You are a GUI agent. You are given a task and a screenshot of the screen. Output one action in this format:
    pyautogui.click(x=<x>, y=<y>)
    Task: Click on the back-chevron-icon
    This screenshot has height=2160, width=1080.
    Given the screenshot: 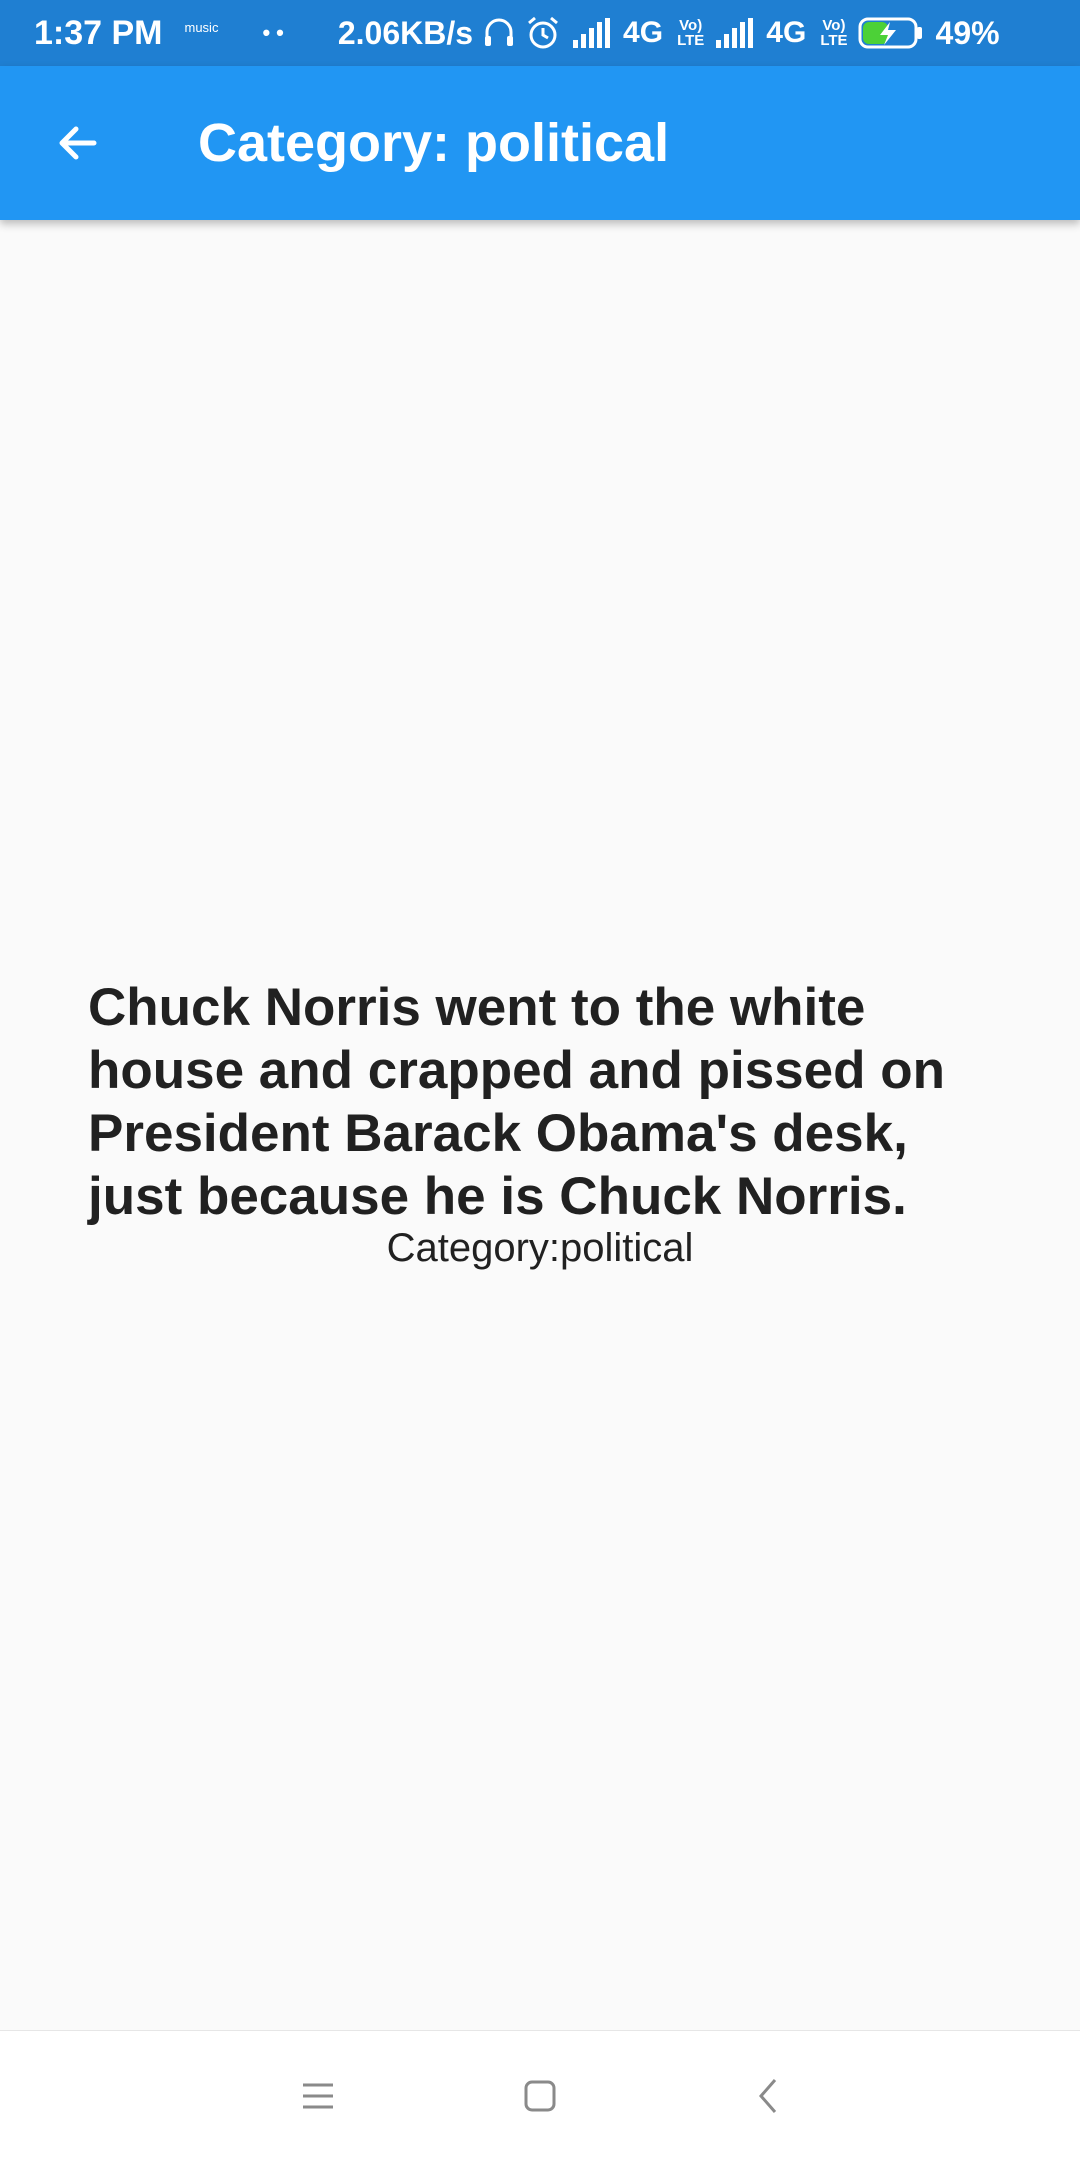 What is the action you would take?
    pyautogui.click(x=768, y=2096)
    